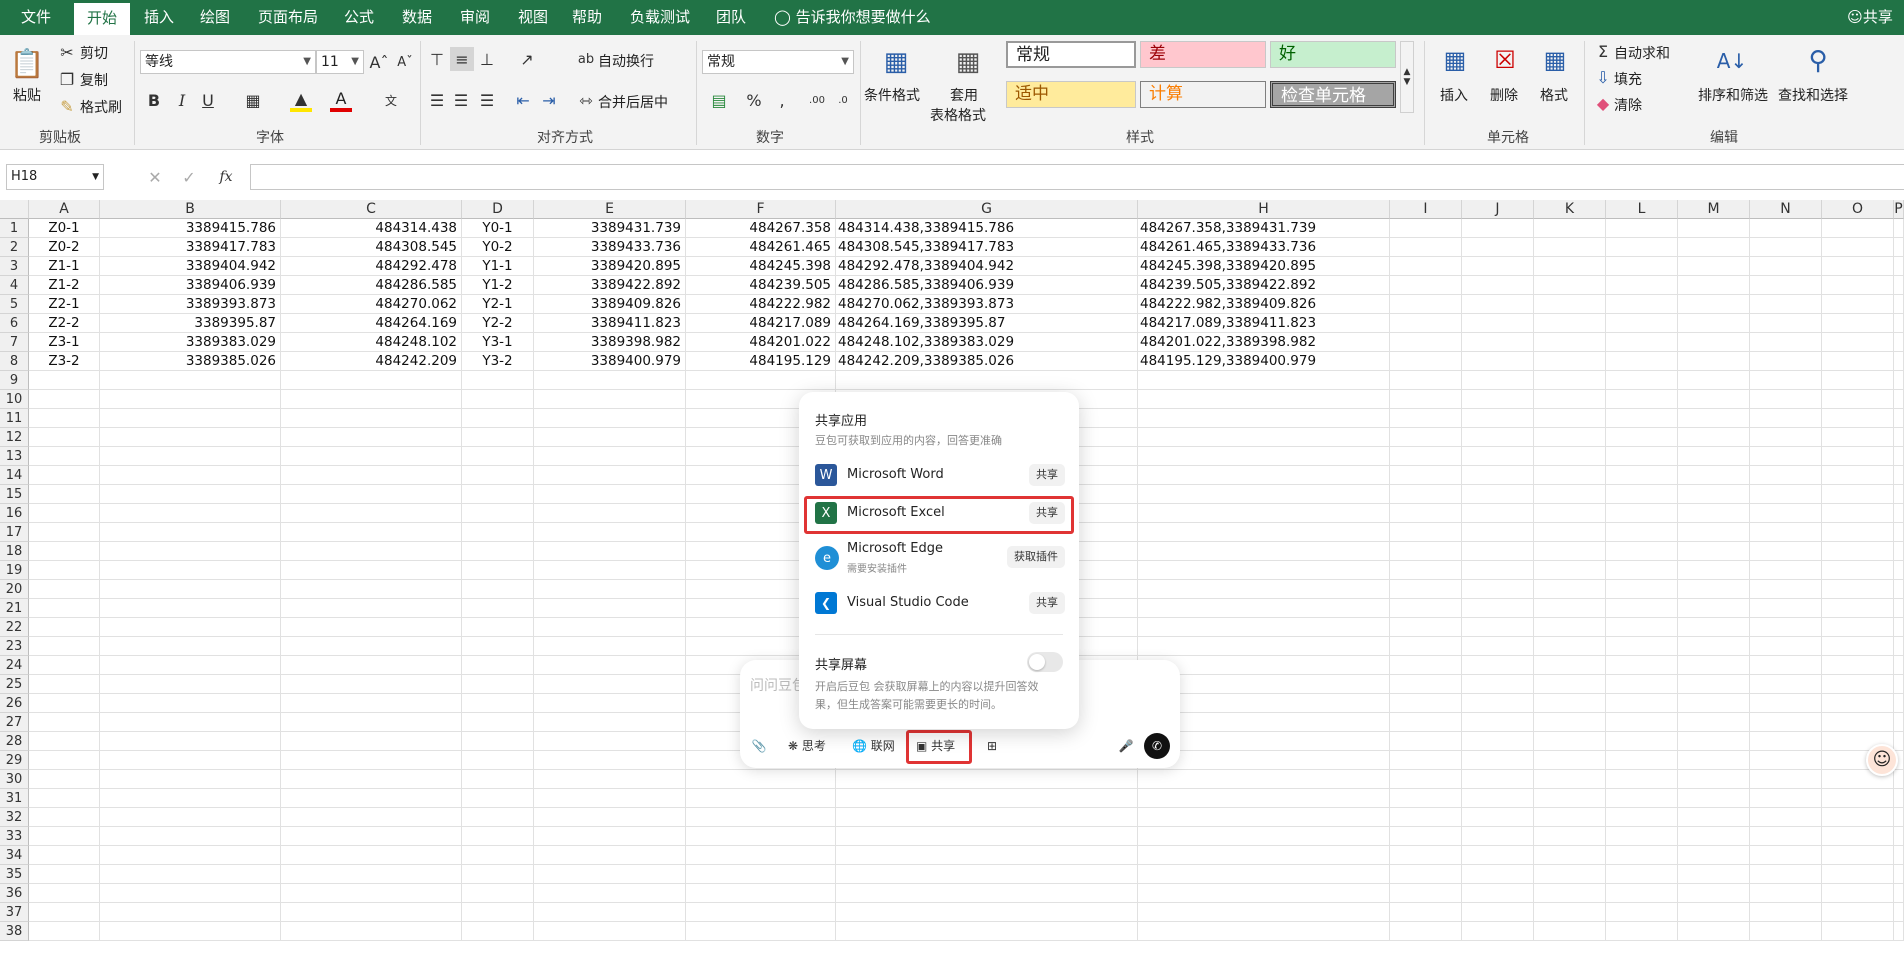 This screenshot has height=955, width=1904. Describe the element at coordinates (27, 95) in the screenshot. I see `paste-button: 粘贴` at that location.